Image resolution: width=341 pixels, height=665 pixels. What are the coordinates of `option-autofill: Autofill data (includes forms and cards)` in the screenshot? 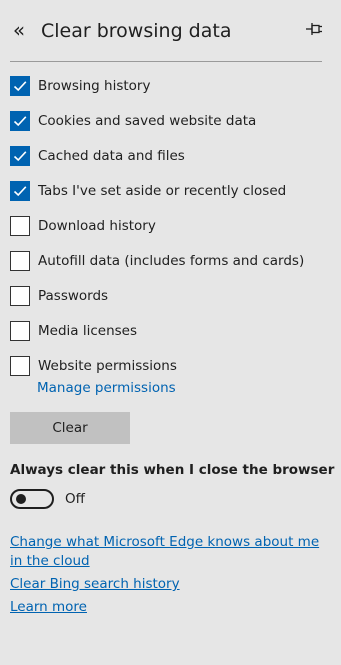 It's located at (170, 267).